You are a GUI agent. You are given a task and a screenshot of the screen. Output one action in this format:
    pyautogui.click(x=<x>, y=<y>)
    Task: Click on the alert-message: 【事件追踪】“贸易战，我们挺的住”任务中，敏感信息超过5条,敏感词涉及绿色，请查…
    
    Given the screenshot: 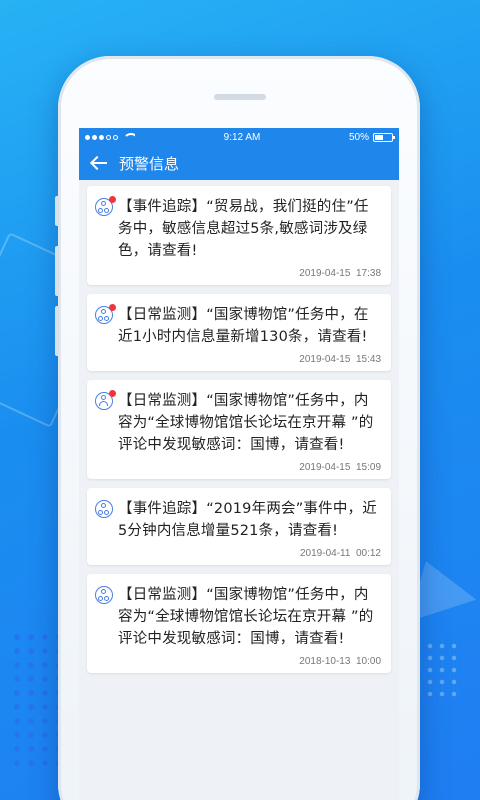 What is the action you would take?
    pyautogui.click(x=243, y=229)
    